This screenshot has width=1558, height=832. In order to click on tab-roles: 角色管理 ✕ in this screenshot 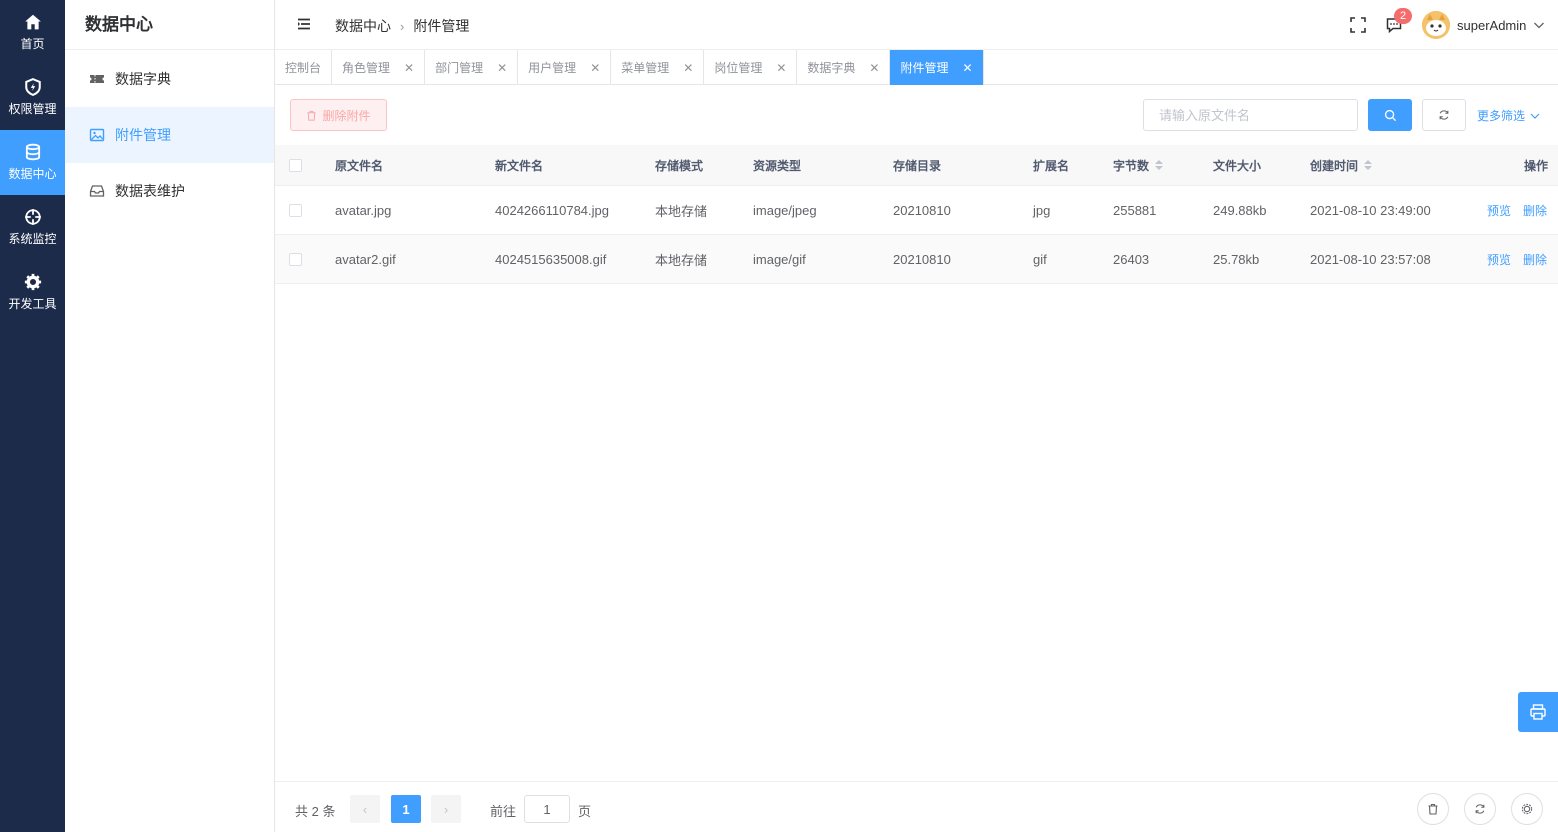, I will do `click(379, 67)`.